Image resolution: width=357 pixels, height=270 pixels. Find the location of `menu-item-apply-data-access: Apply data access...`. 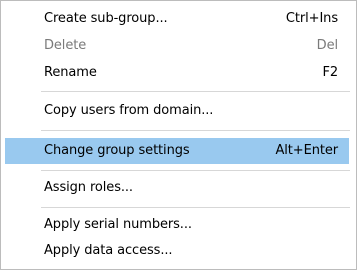

menu-item-apply-data-access: Apply data access... is located at coordinates (178, 251).